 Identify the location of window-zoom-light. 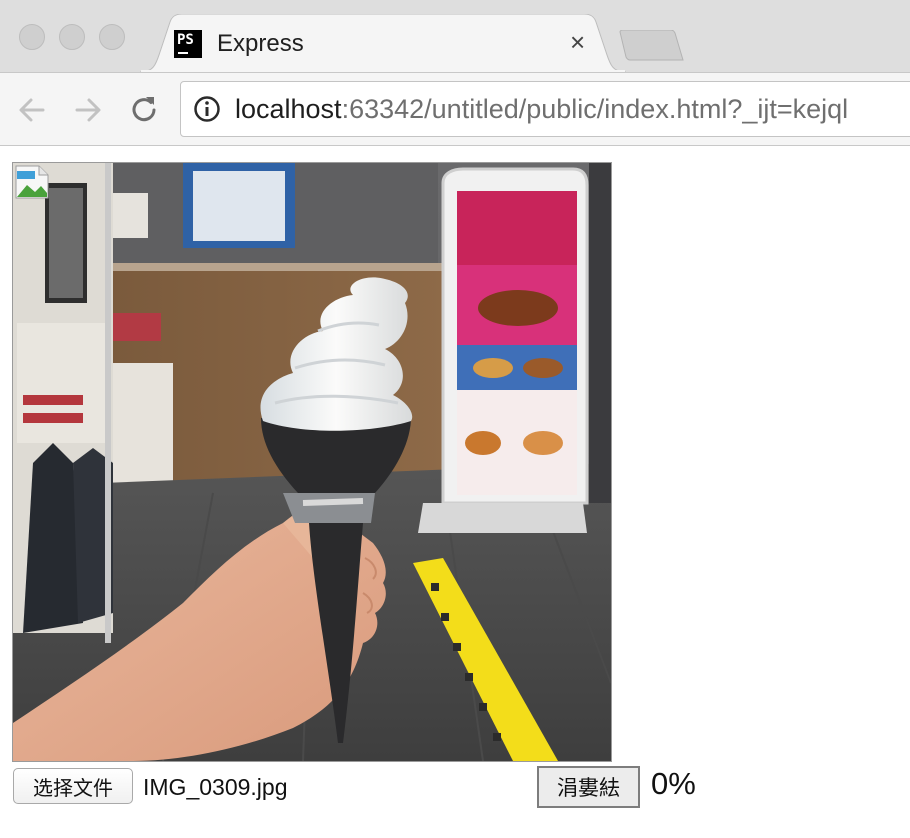
(112, 37).